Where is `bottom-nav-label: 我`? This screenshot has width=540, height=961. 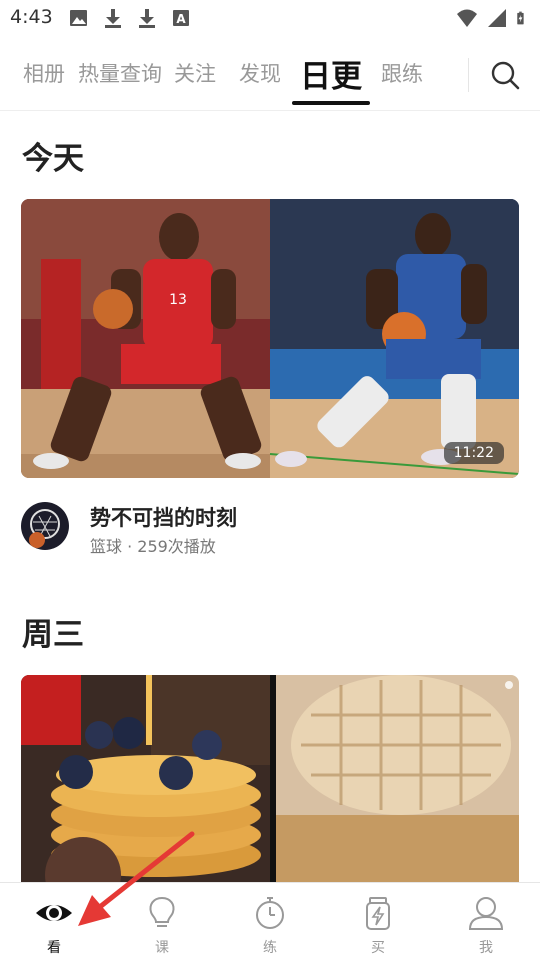 bottom-nav-label: 我 is located at coordinates (486, 948).